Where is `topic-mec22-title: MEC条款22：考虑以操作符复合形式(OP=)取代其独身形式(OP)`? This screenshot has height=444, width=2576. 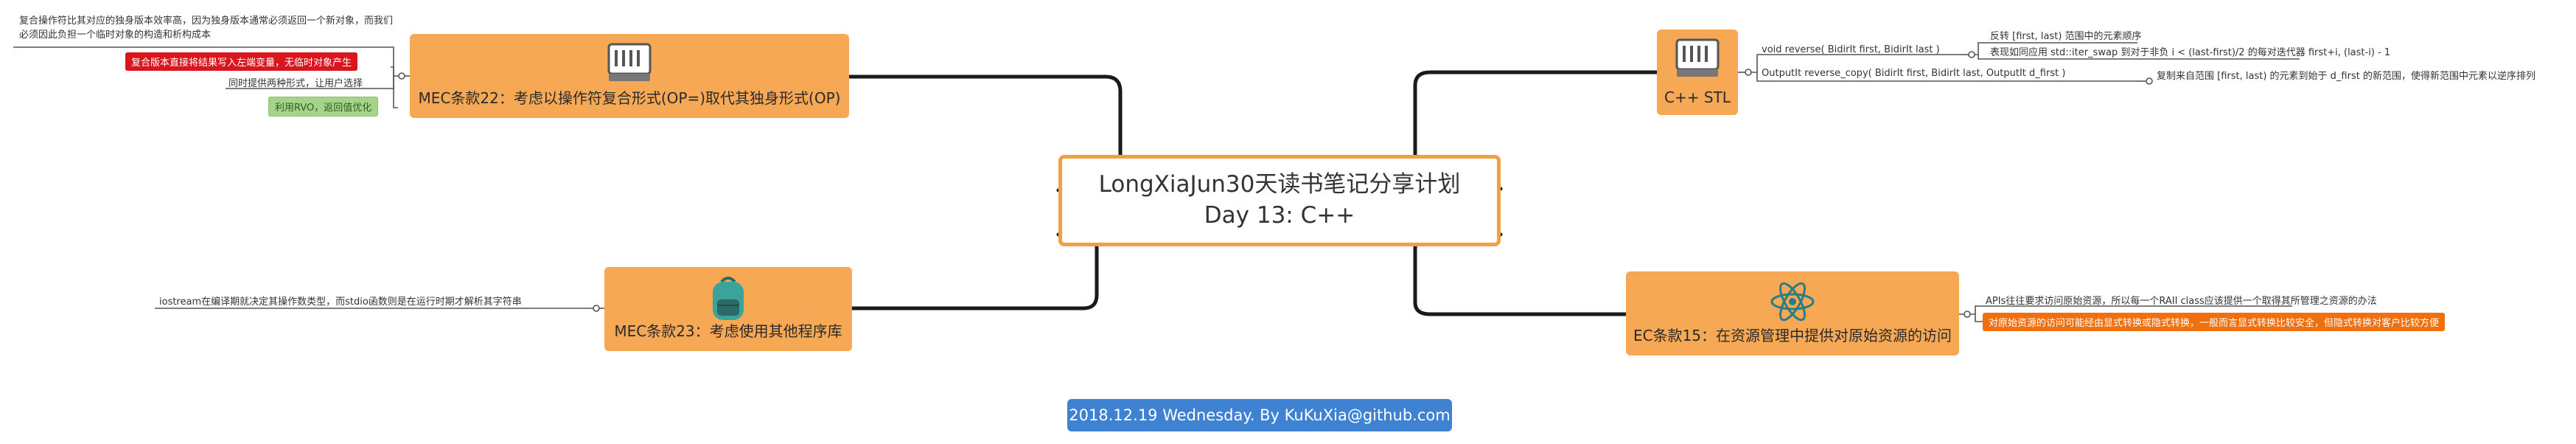
topic-mec22-title: MEC条款22：考虑以操作符复合形式(OP=)取代其独身形式(OP) is located at coordinates (629, 98).